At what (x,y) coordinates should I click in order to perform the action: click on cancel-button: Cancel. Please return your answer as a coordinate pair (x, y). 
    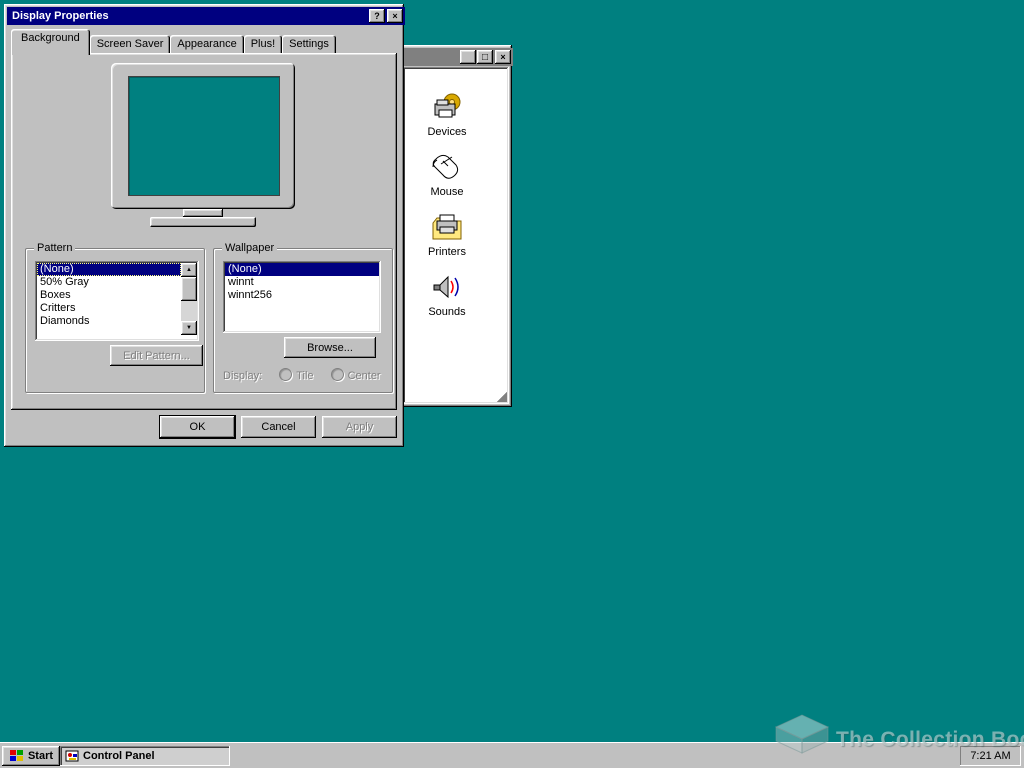
    Looking at the image, I should click on (278, 427).